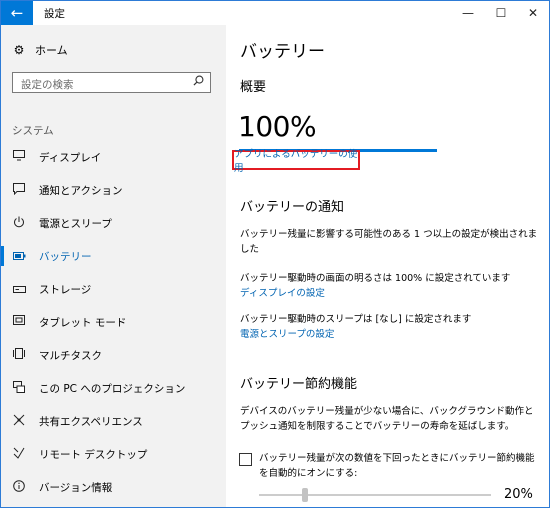 The height and width of the screenshot is (508, 550). I want to click on sidebar-item-multitasking: マルチタスク, so click(113, 355).